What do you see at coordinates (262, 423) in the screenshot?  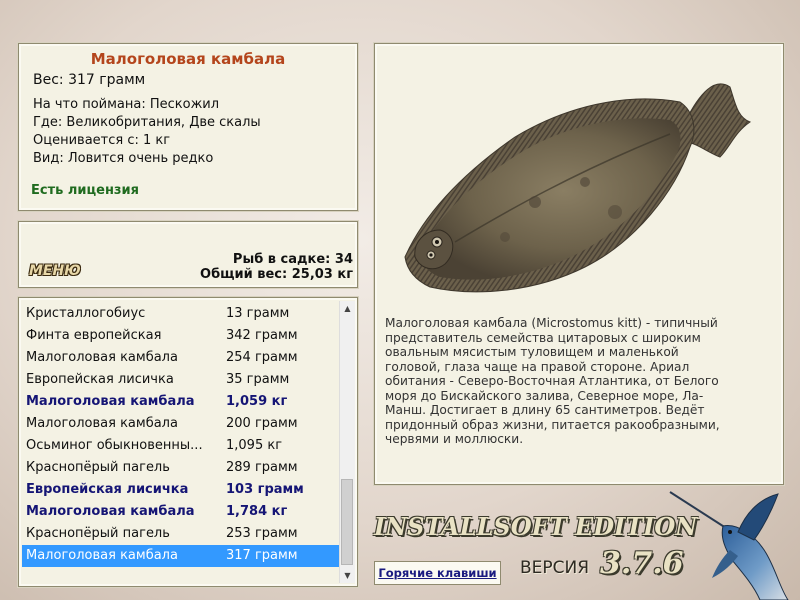 I see `fish-weight: 200 грамм` at bounding box center [262, 423].